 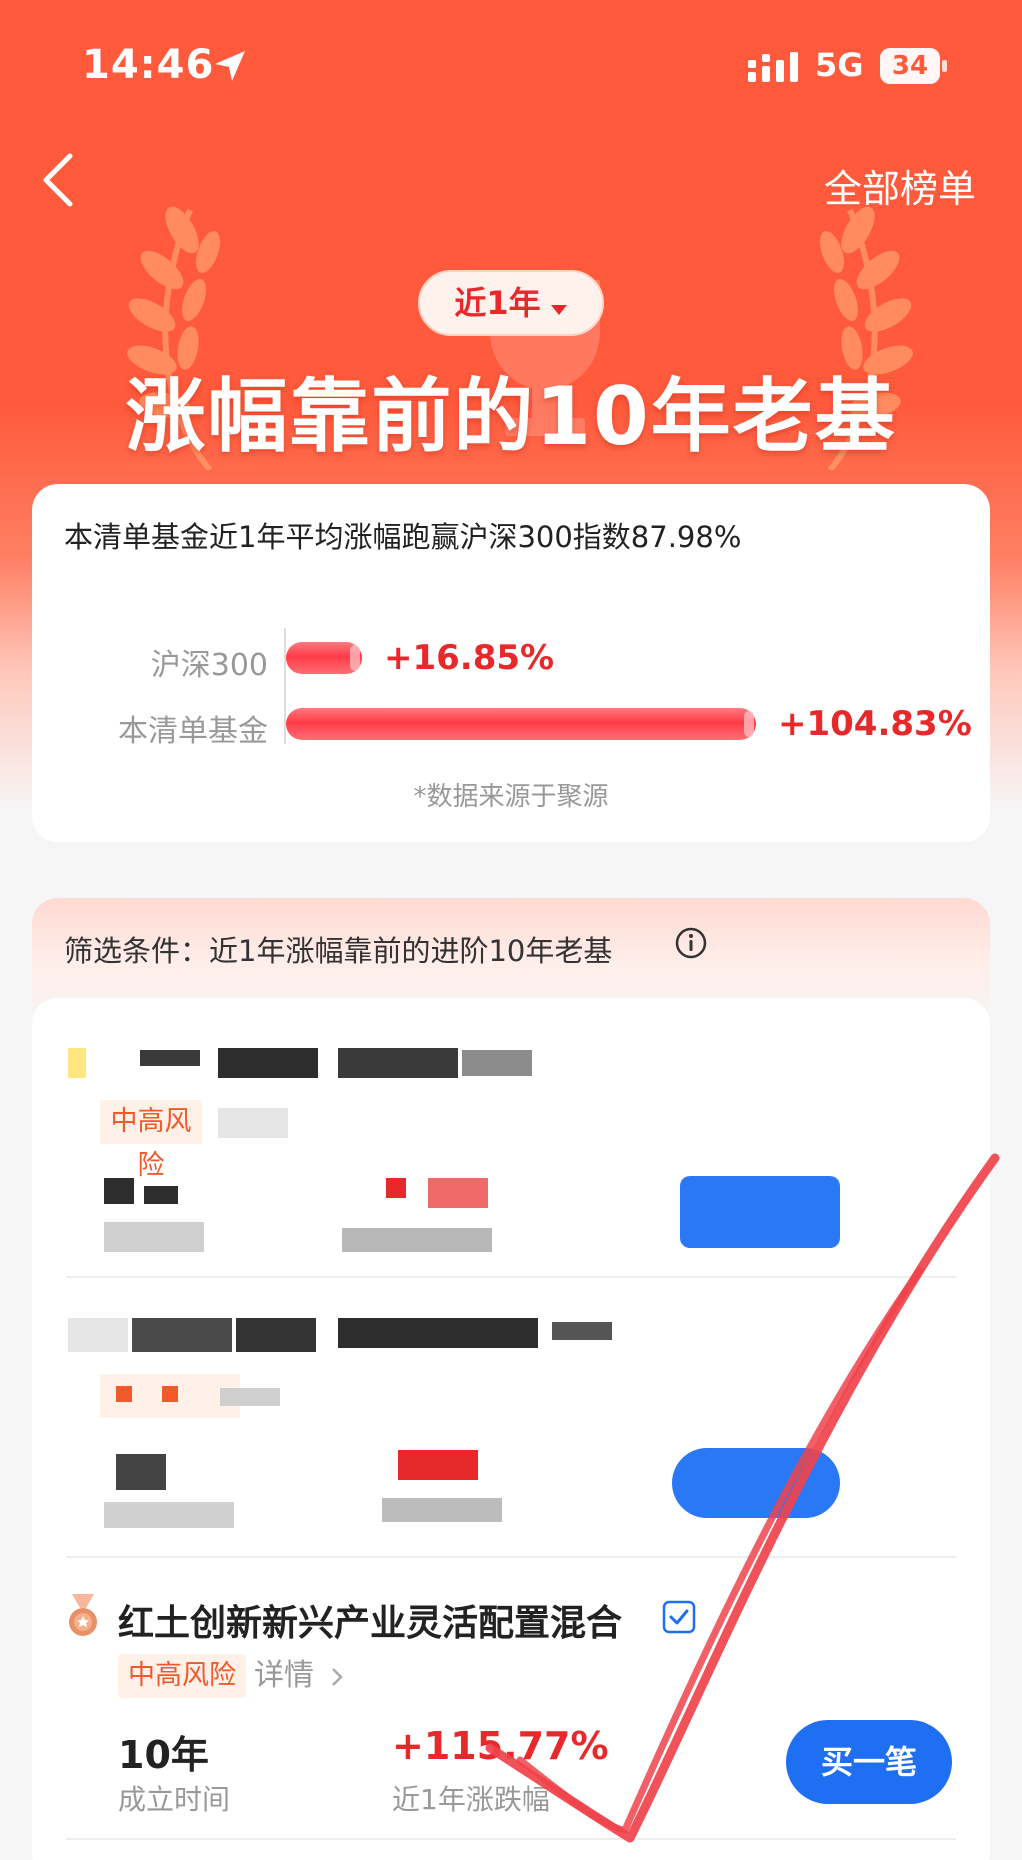 What do you see at coordinates (151, 1140) in the screenshot?
I see `redacted-risk-tag: 中高风险` at bounding box center [151, 1140].